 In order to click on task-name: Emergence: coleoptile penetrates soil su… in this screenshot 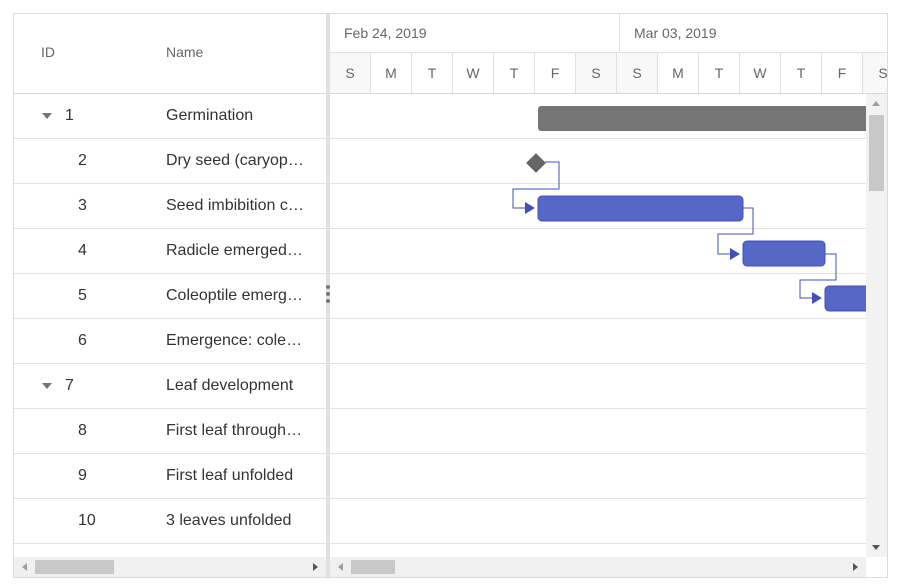, I will do `click(235, 340)`.